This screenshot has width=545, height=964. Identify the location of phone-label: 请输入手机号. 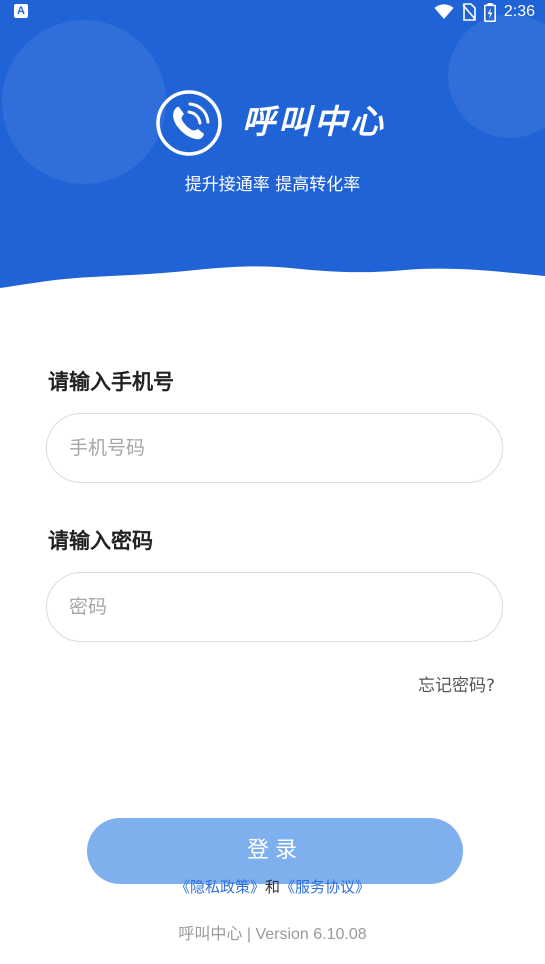
(111, 382).